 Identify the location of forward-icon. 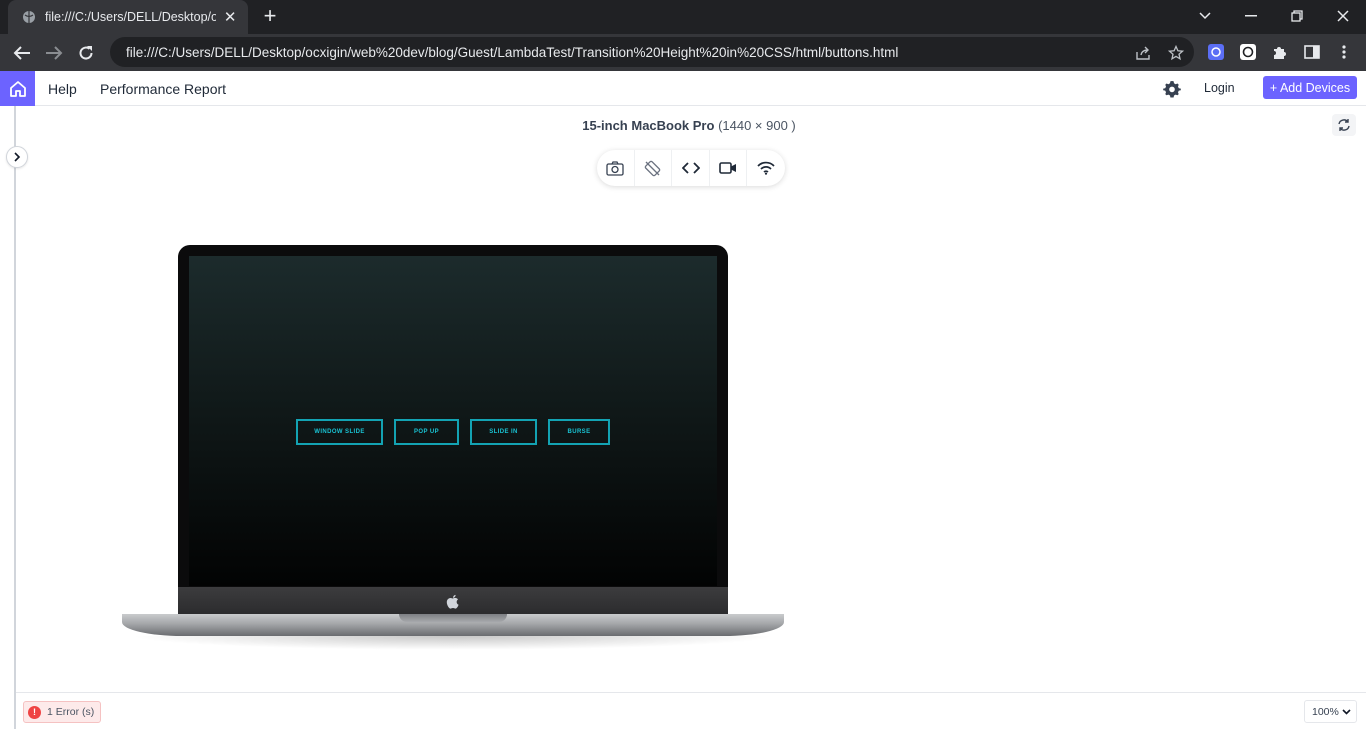
(54, 53).